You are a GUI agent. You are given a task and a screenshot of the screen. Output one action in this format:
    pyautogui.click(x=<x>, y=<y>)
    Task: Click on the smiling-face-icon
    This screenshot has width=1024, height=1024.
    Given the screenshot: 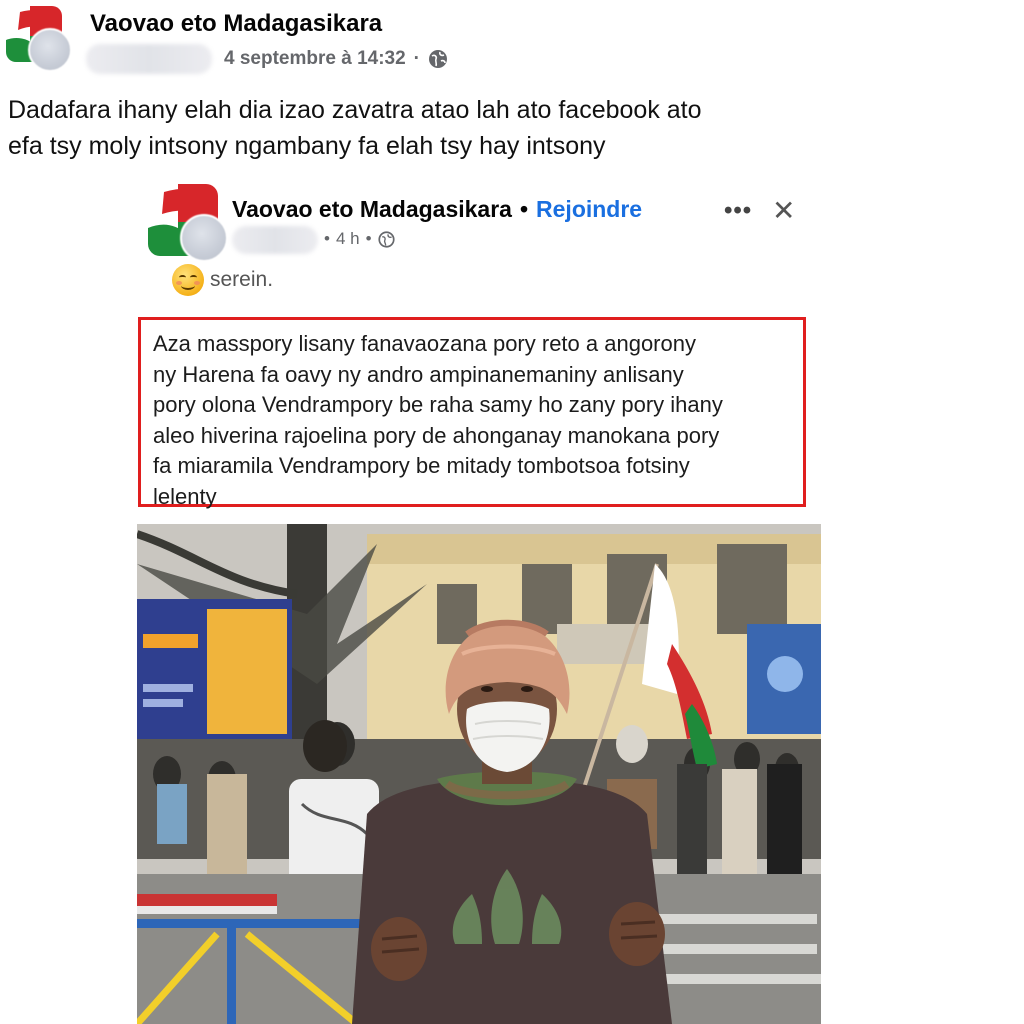 What is the action you would take?
    pyautogui.click(x=188, y=280)
    